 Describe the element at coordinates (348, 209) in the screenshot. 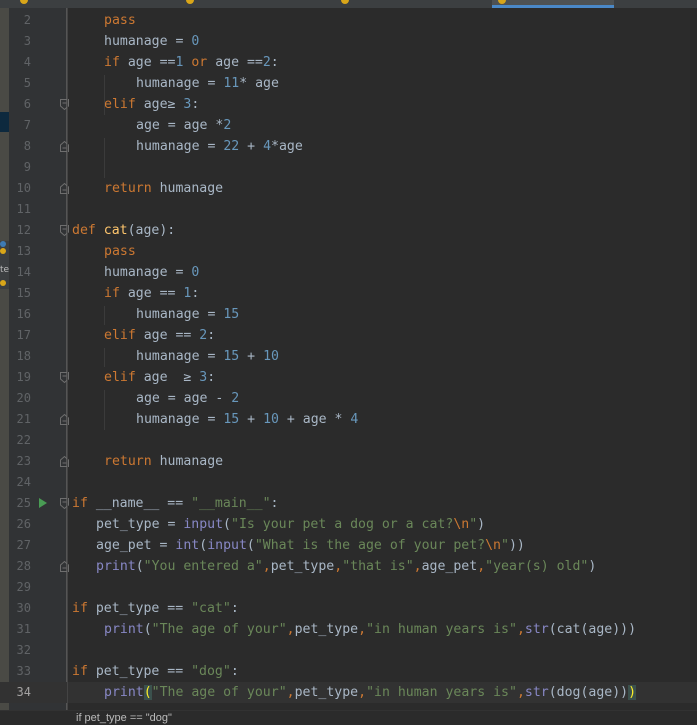

I see `code-line: 11` at that location.